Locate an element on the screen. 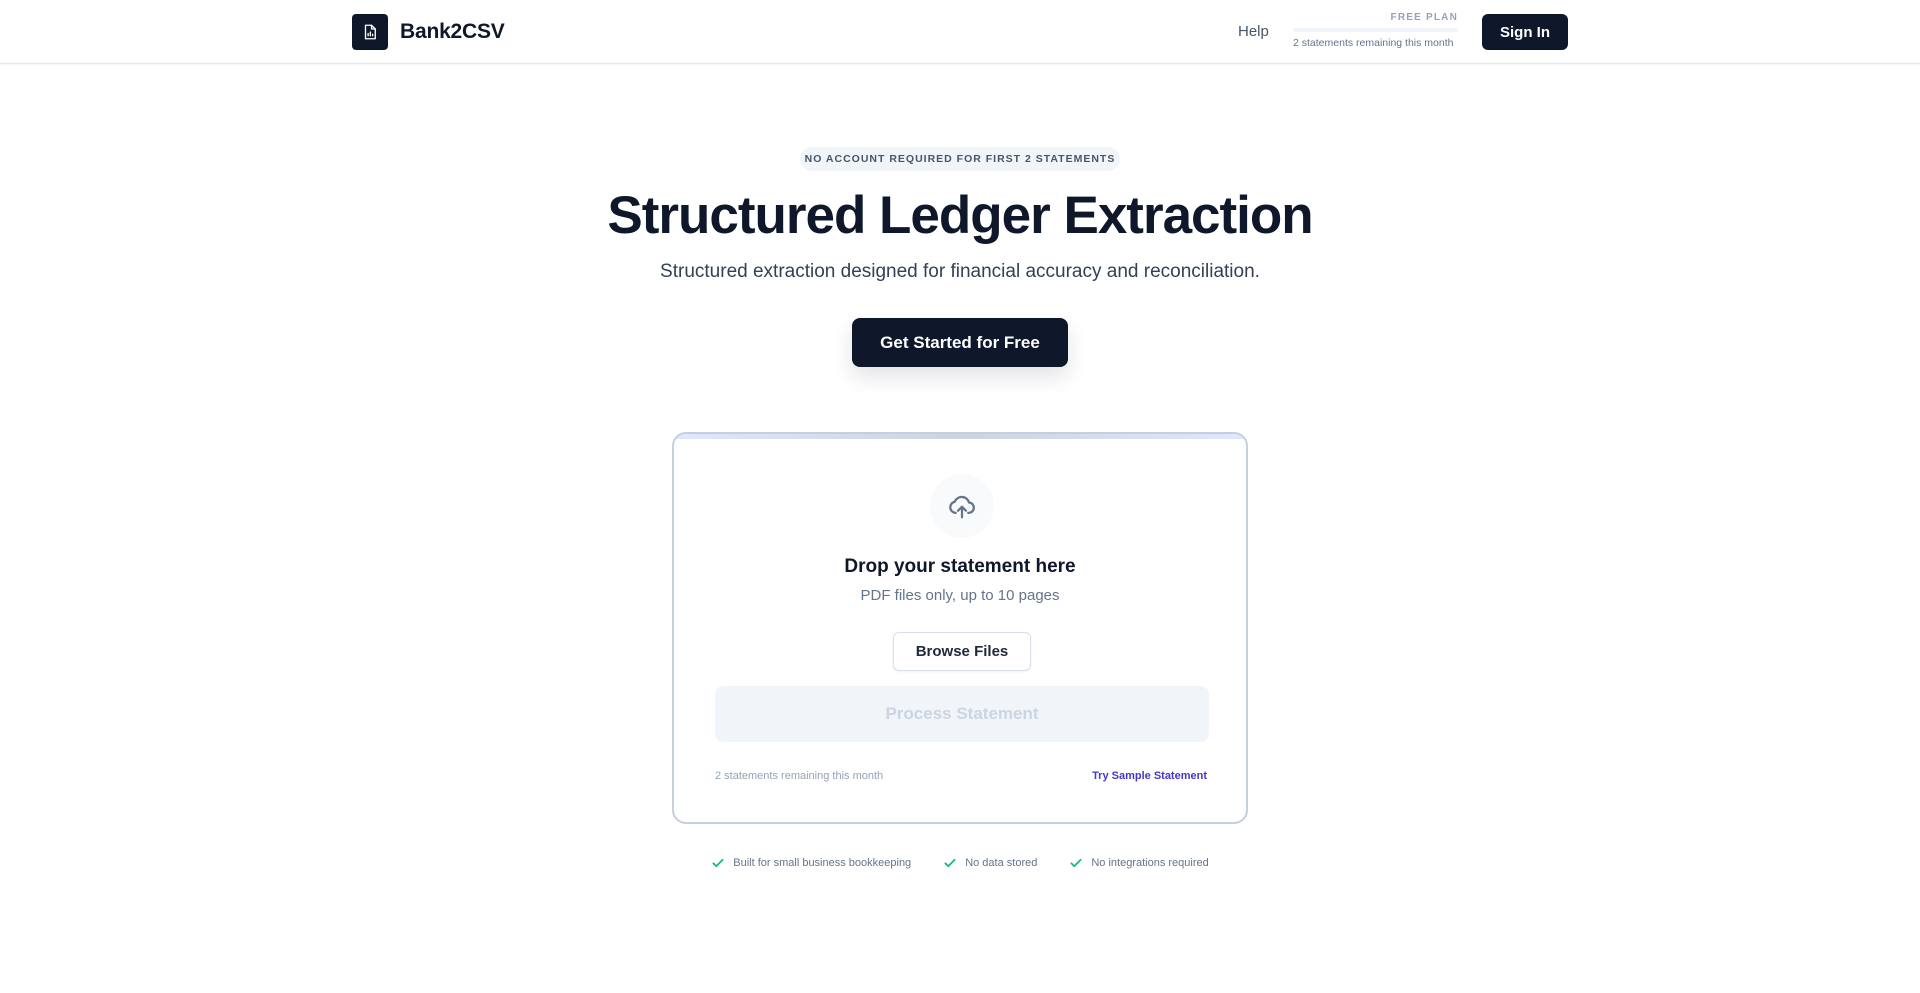 The image size is (1920, 993). brand-name: Bank2CSV is located at coordinates (452, 31).